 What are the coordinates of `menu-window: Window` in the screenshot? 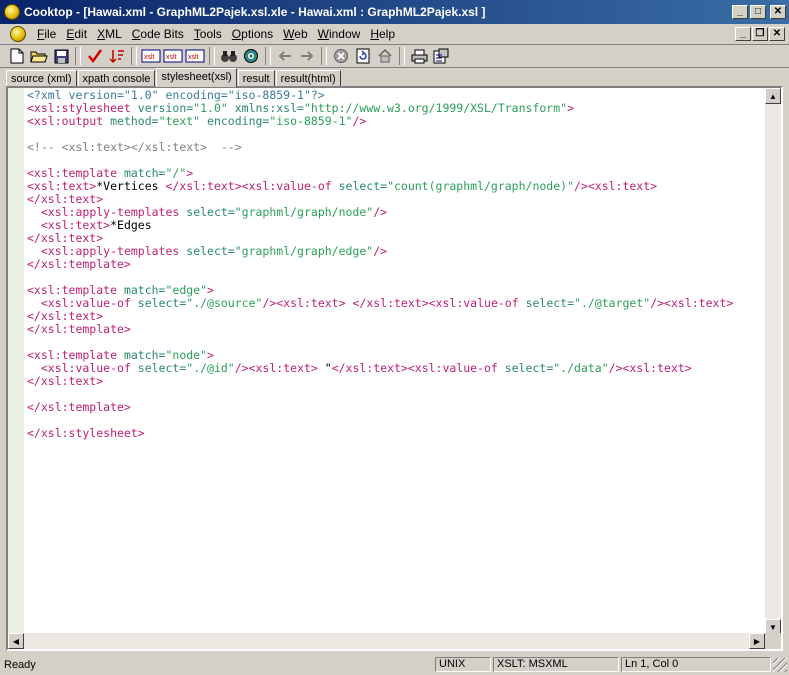 It's located at (339, 34).